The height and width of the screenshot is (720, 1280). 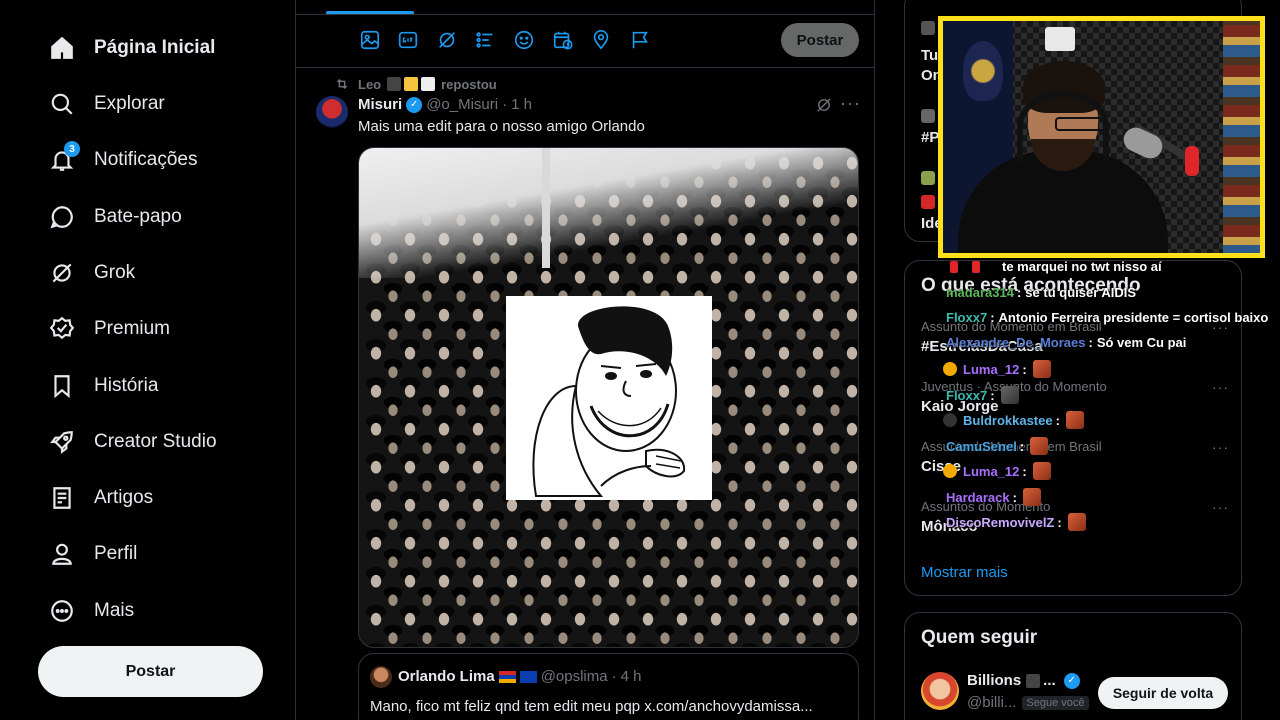 I want to click on author-handle: @opslima, so click(x=574, y=676).